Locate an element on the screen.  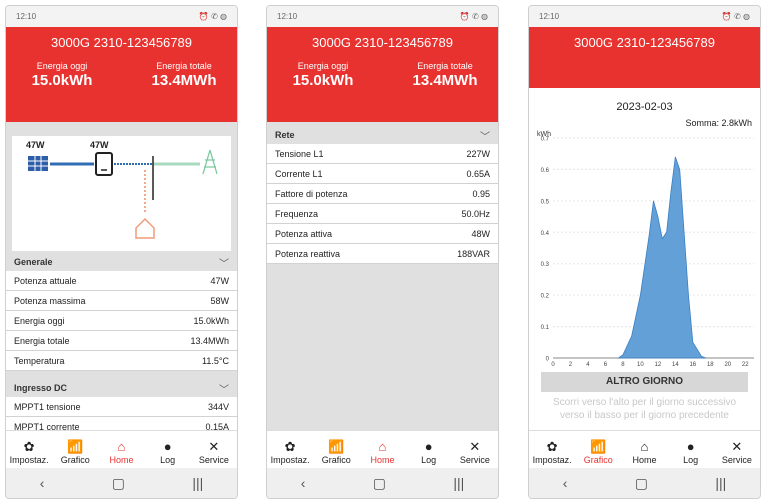
section-rete-title: Rete is located at coordinates (285, 135).